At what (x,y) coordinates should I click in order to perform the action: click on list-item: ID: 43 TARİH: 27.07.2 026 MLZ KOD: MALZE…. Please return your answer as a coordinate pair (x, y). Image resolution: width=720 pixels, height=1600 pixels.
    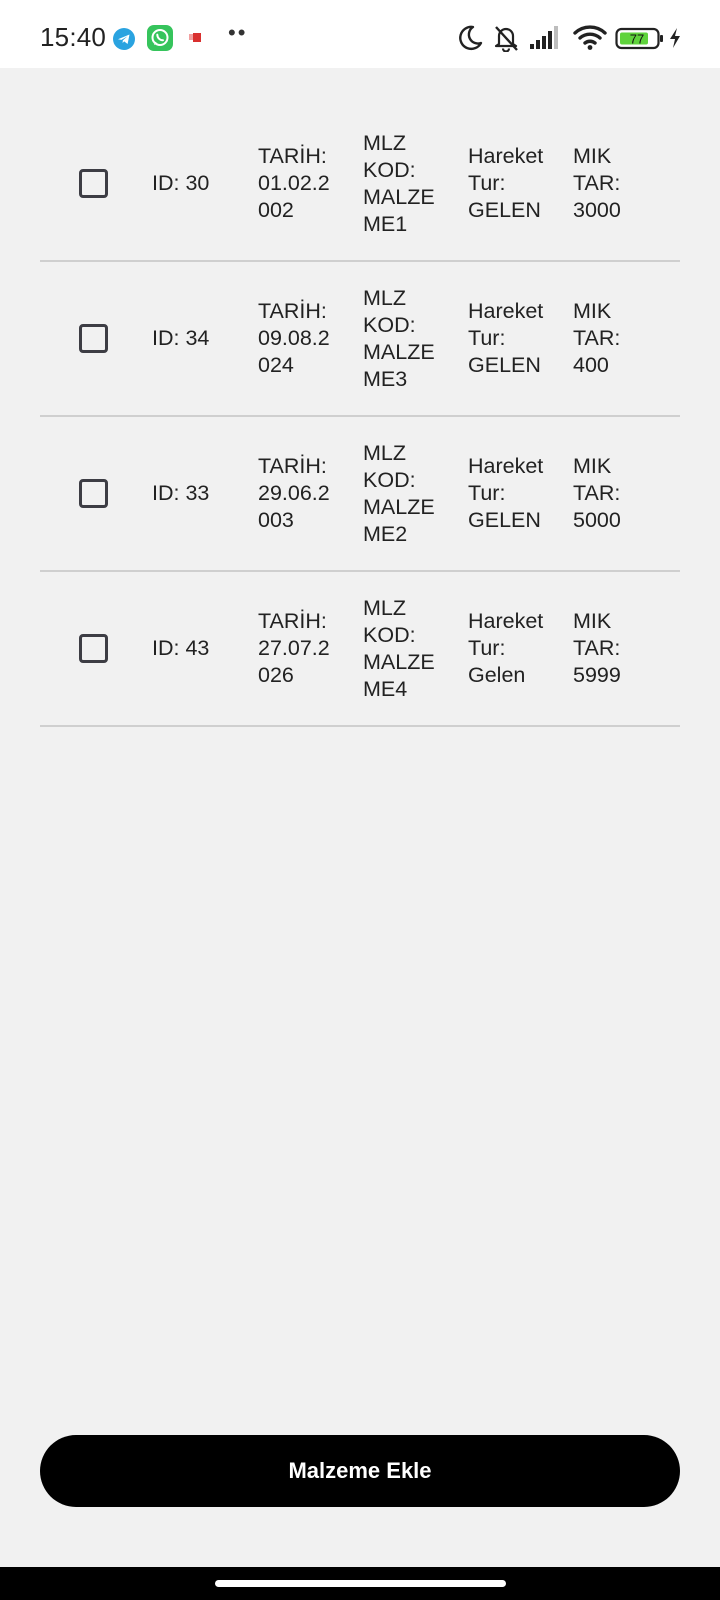
    Looking at the image, I should click on (360, 649).